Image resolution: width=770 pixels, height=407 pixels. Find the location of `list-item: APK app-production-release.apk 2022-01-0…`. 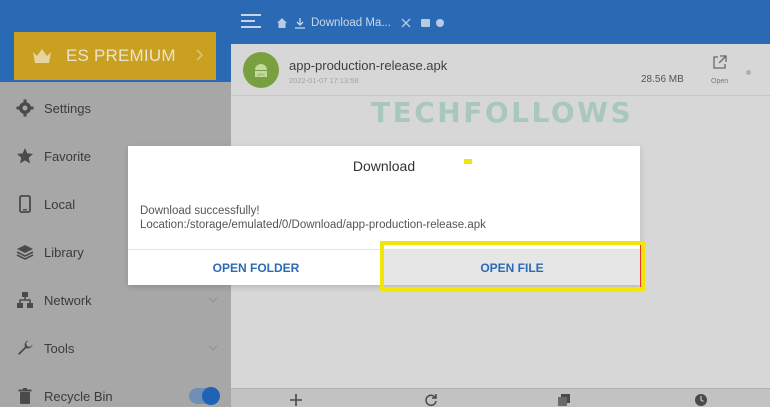

list-item: APK app-production-release.apk 2022-01-0… is located at coordinates (500, 70).